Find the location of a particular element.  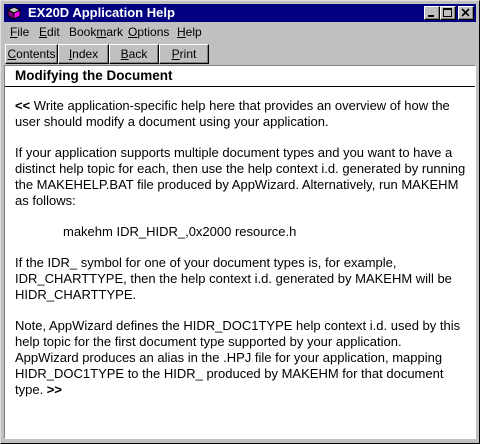

paragraph-makehm-command: makehm IDR_HIDR_,0x2000 resource.h is located at coordinates (180, 231).